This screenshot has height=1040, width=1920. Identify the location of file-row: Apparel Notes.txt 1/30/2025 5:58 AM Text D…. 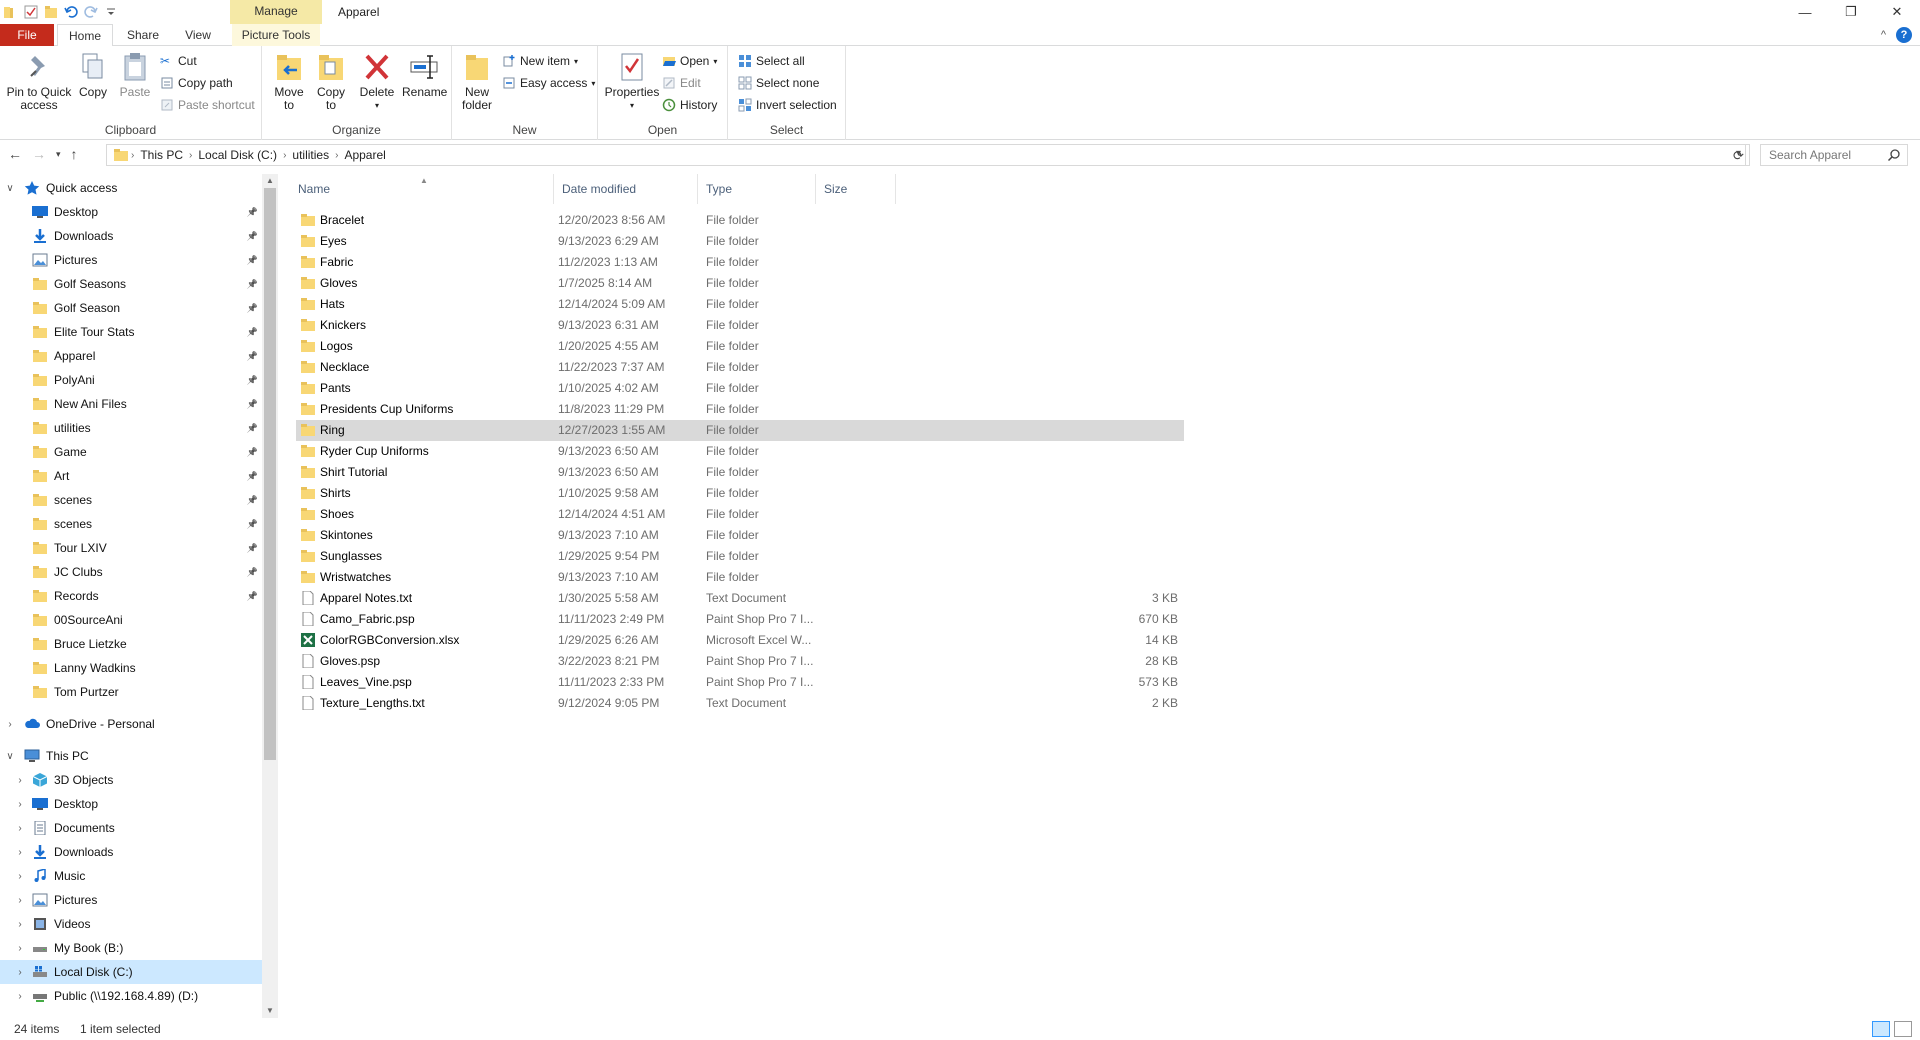
(740, 598).